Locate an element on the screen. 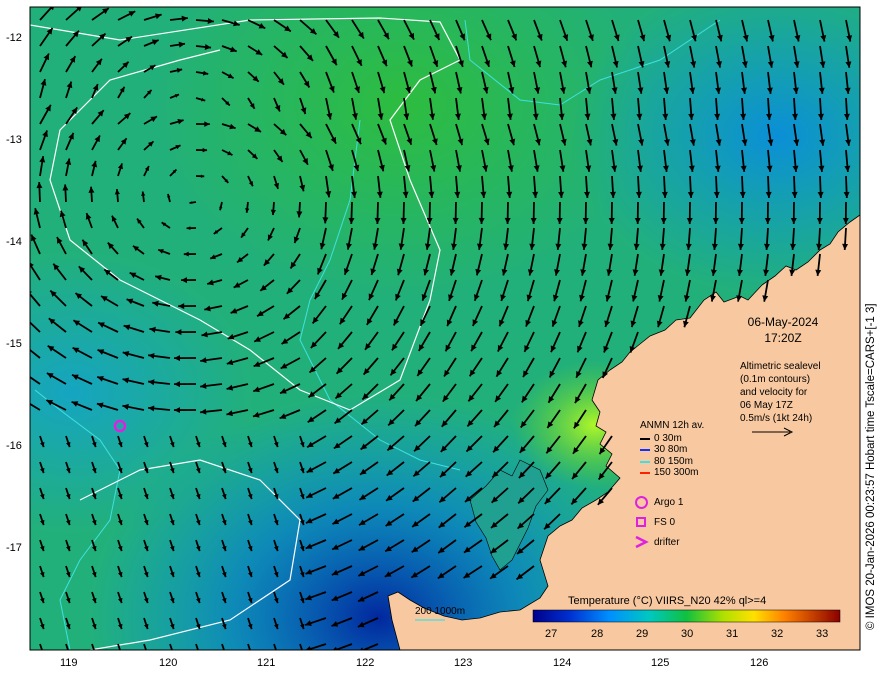 The image size is (880, 680). marker-legend-row: drifter is located at coordinates (658, 542).